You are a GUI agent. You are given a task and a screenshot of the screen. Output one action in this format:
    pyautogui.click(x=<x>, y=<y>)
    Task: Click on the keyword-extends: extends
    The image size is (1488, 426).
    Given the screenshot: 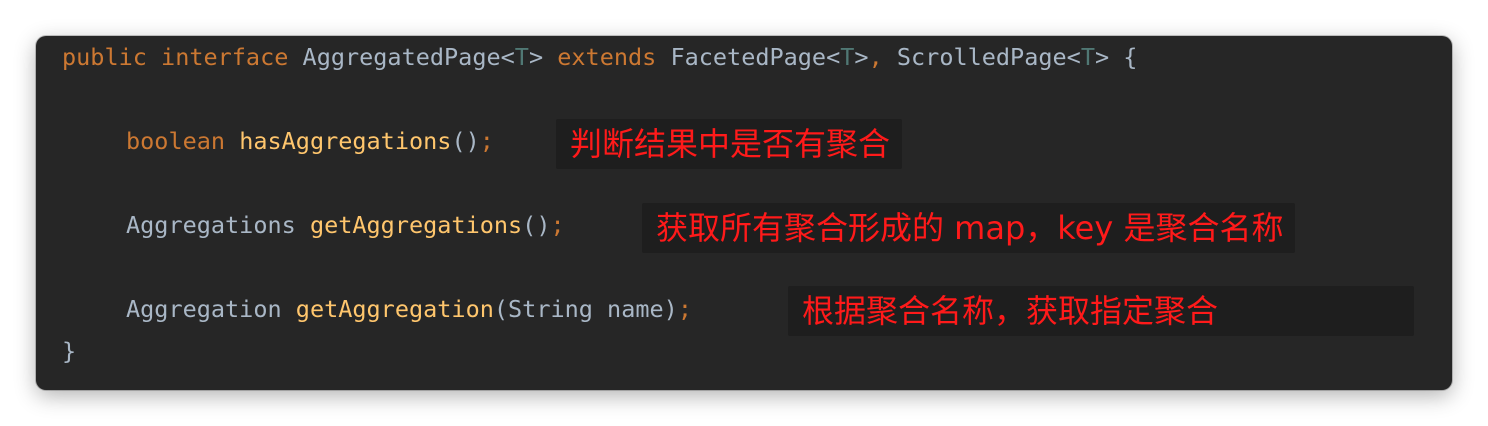 What is the action you would take?
    pyautogui.click(x=607, y=57)
    